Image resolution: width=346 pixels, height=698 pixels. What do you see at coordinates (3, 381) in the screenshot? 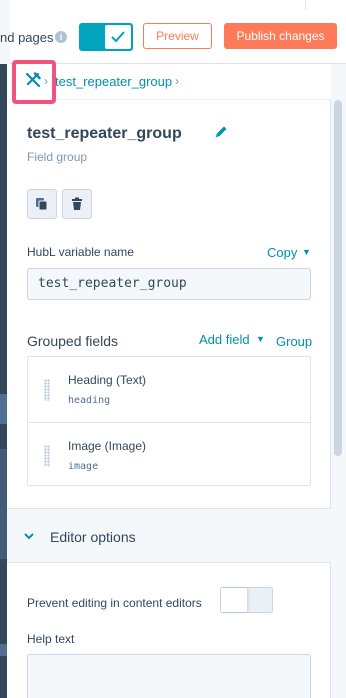
I see `left-rail` at bounding box center [3, 381].